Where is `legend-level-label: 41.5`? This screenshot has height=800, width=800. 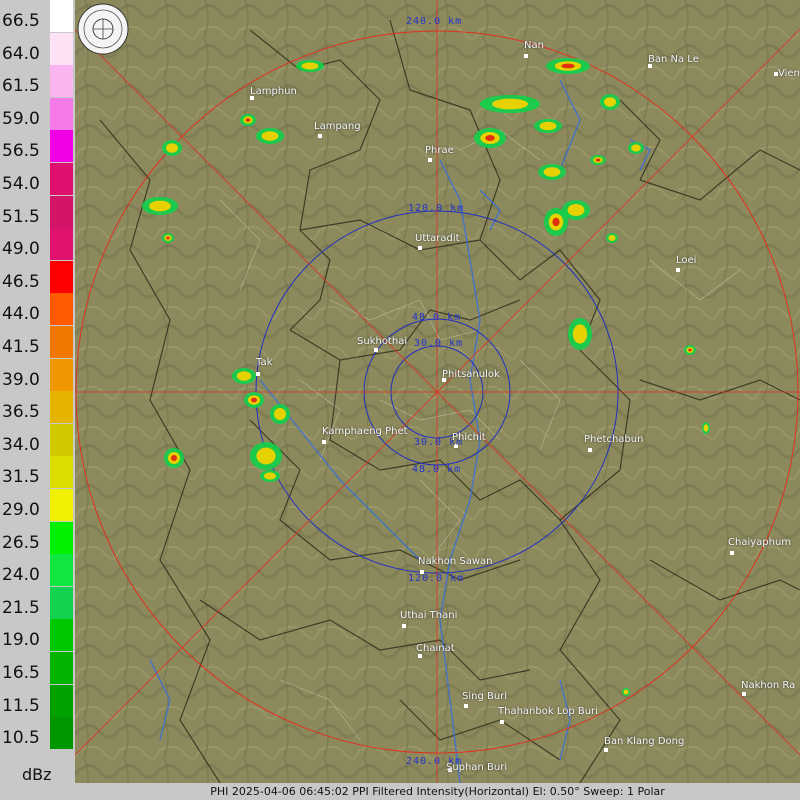 legend-level-label: 41.5 is located at coordinates (21, 347).